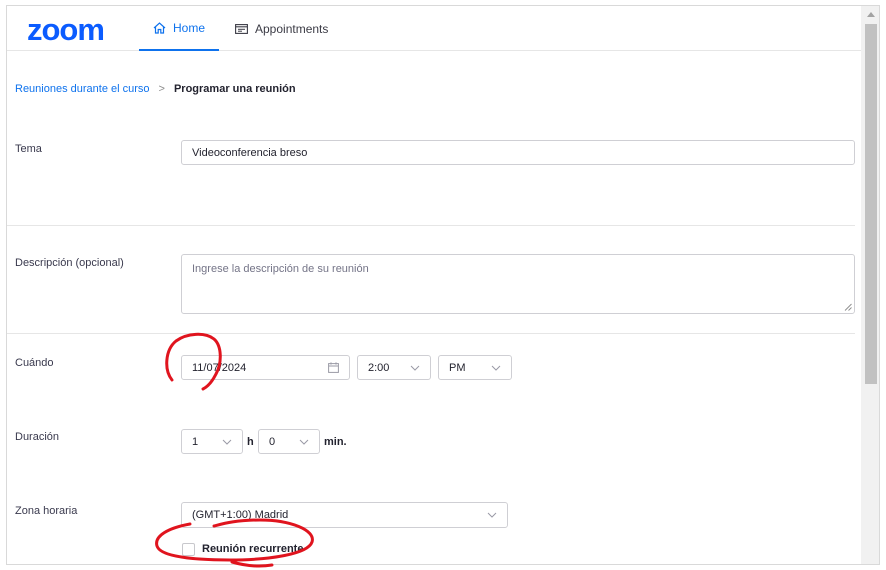  What do you see at coordinates (188, 549) in the screenshot?
I see `recurring-checkbox` at bounding box center [188, 549].